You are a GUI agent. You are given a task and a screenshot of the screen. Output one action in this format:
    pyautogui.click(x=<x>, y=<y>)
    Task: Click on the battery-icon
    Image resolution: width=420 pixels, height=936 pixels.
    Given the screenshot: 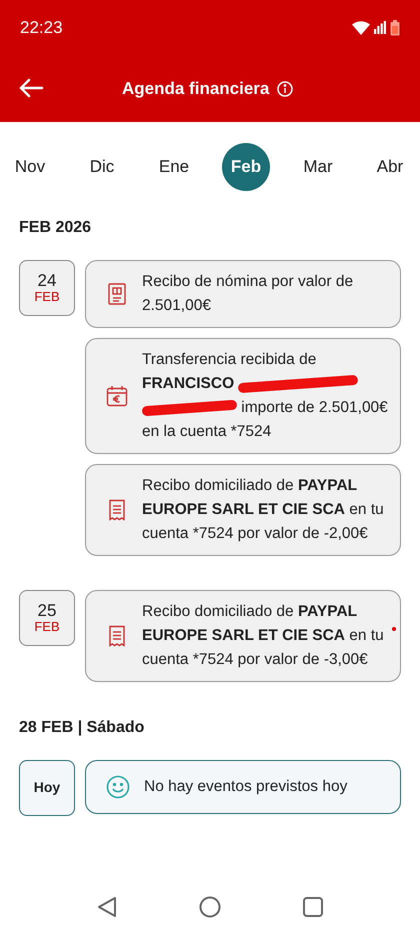 What is the action you would take?
    pyautogui.click(x=395, y=28)
    